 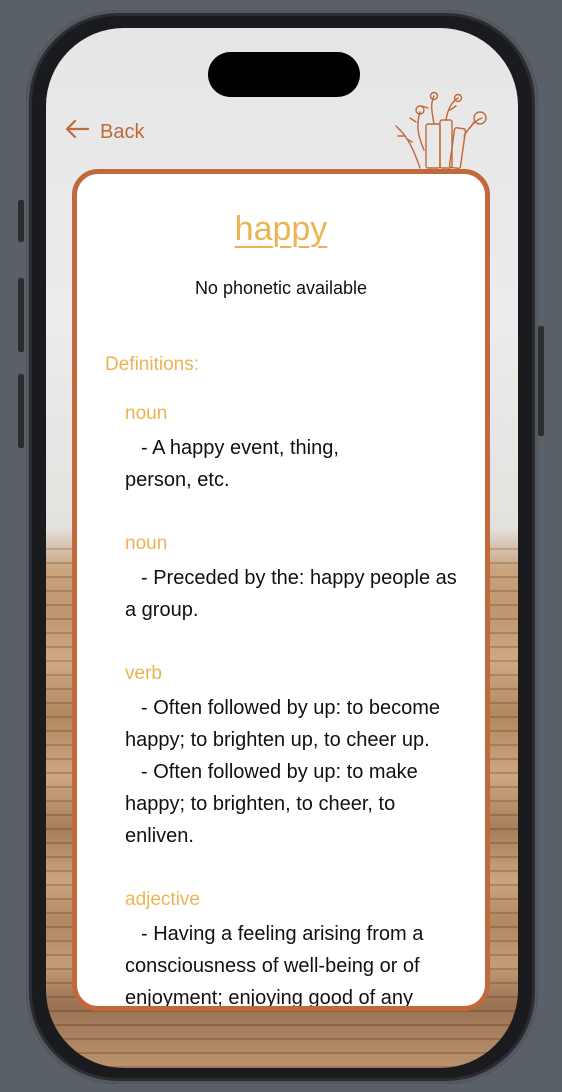 What do you see at coordinates (162, 899) in the screenshot?
I see `part-of-speech: adjective` at bounding box center [162, 899].